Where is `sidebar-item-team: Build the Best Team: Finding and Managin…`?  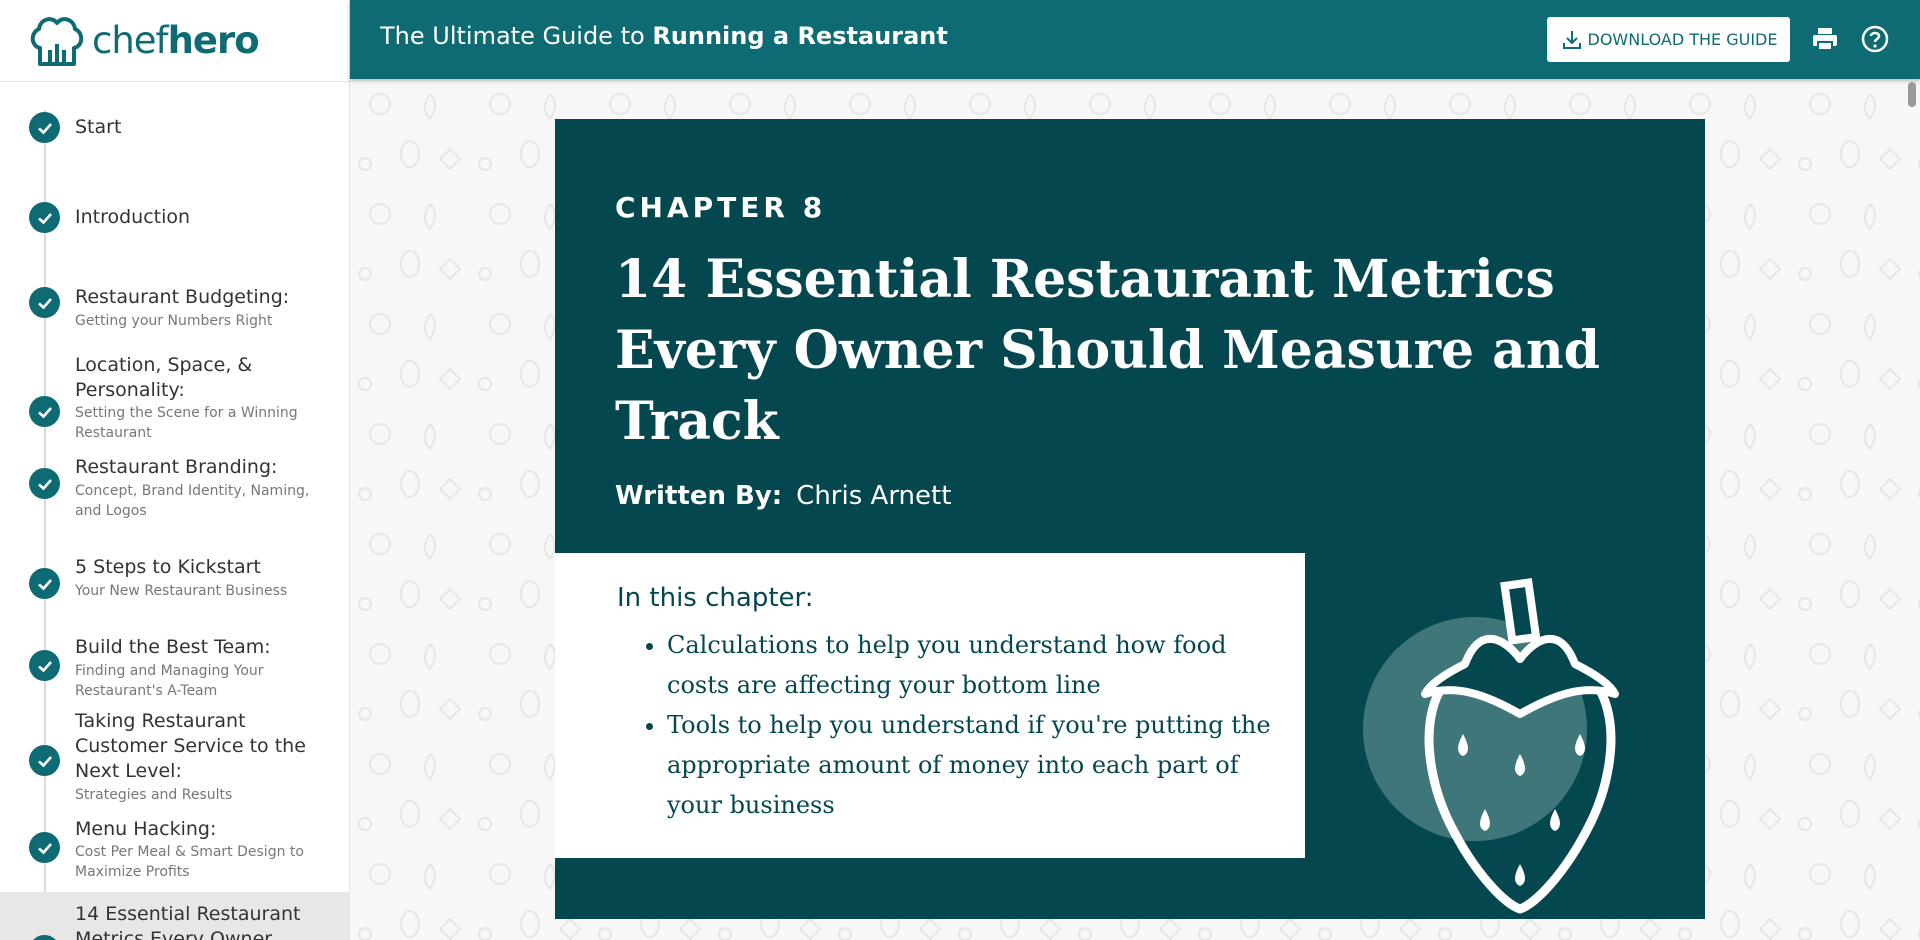
sidebar-item-team: Build the Best Team: Finding and Managin… is located at coordinates (174, 670).